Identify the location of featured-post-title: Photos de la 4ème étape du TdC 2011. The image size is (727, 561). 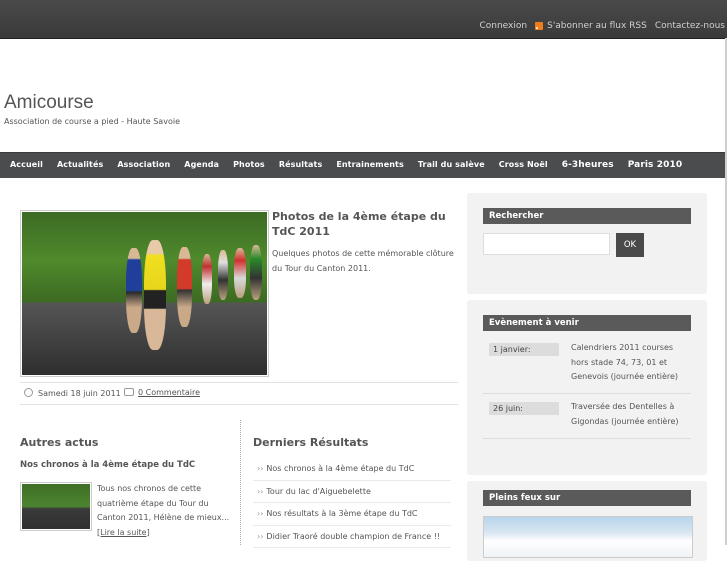
(367, 224).